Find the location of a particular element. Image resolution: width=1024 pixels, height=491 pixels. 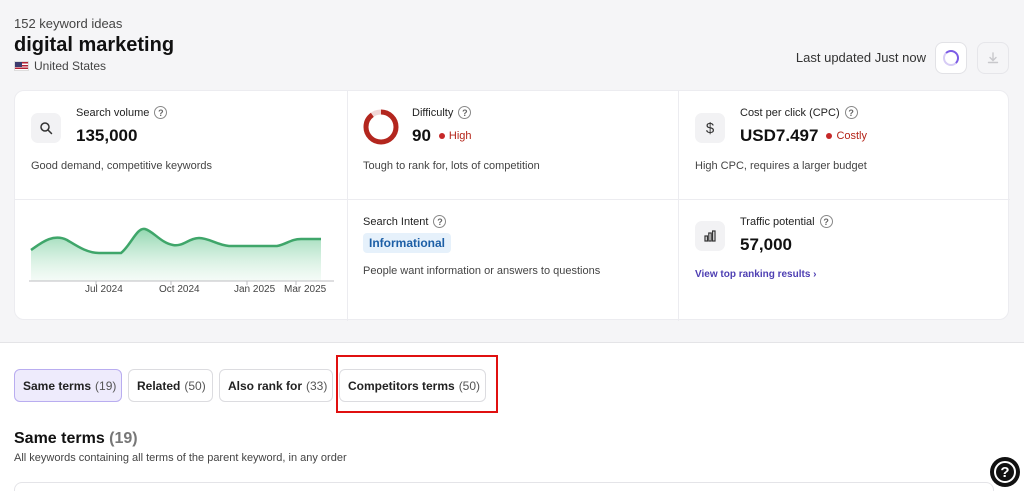

traffic-icon-box is located at coordinates (710, 236).